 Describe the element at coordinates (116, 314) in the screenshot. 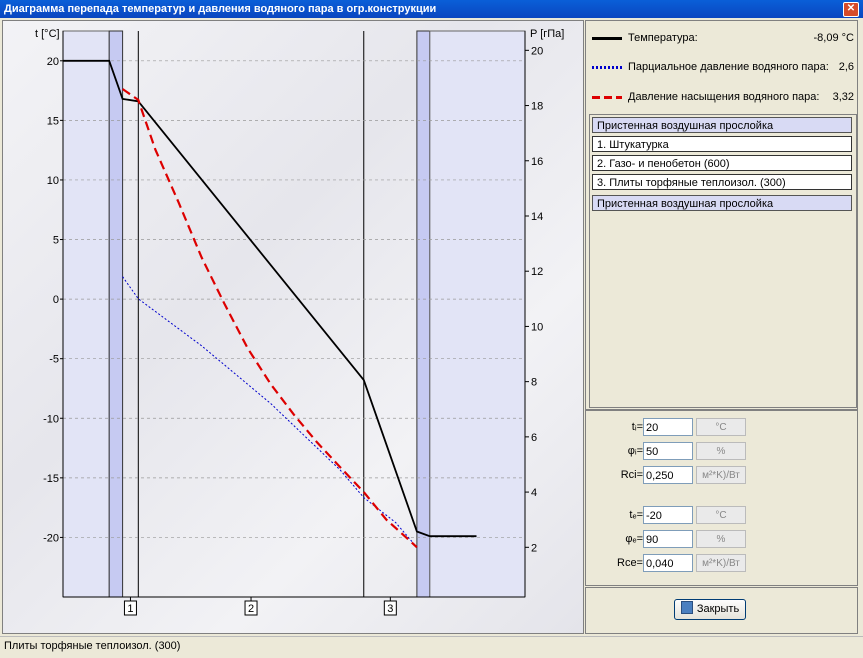

I see `inner-air-band-dark` at that location.